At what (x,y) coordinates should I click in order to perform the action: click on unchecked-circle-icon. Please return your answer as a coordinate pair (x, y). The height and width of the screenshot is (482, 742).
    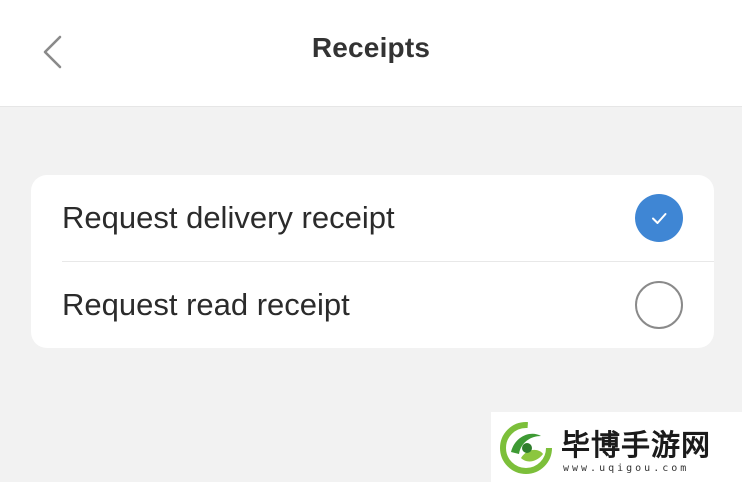
    Looking at the image, I should click on (659, 305).